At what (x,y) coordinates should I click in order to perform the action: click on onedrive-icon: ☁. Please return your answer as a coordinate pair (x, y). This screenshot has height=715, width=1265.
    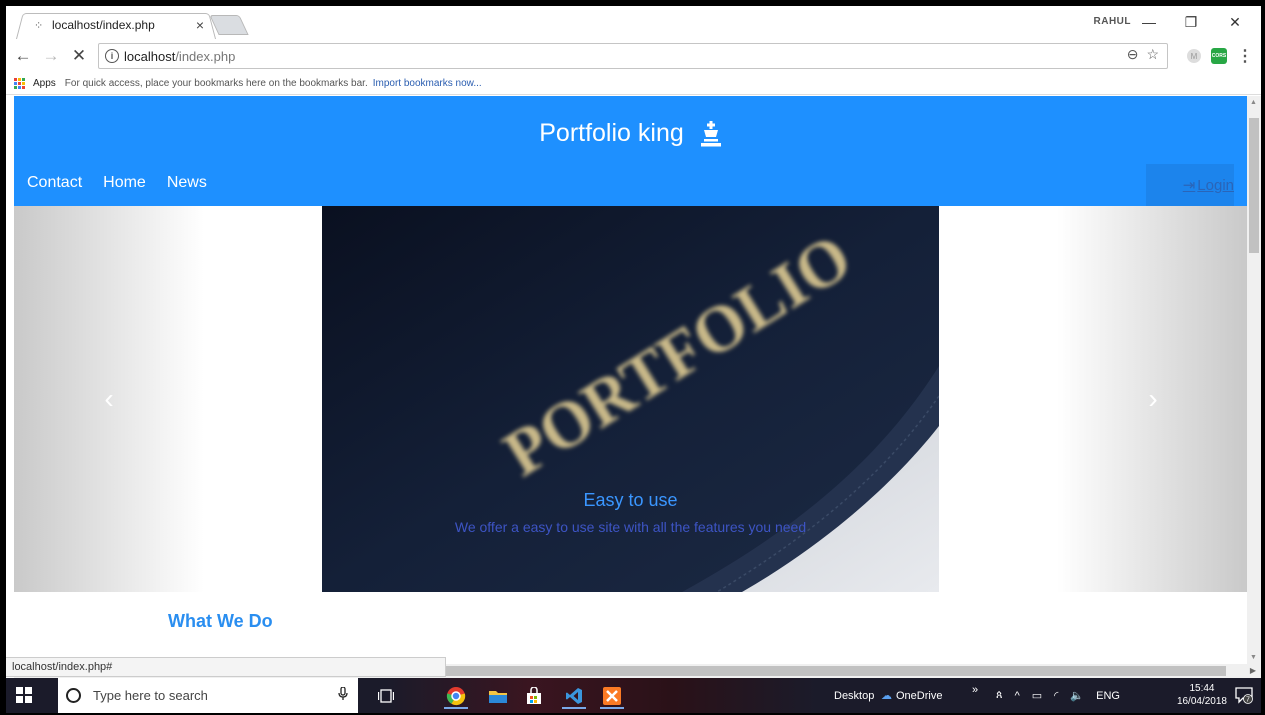
    Looking at the image, I should click on (886, 696).